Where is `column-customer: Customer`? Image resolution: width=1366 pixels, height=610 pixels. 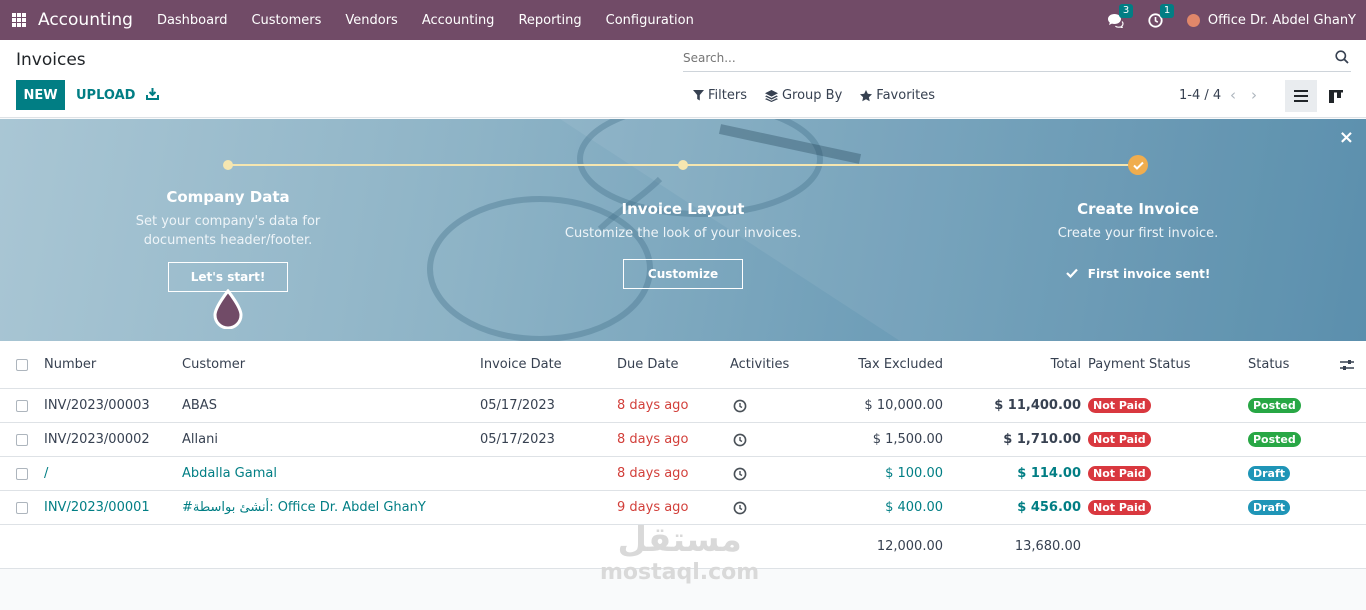
column-customer: Customer is located at coordinates (213, 364).